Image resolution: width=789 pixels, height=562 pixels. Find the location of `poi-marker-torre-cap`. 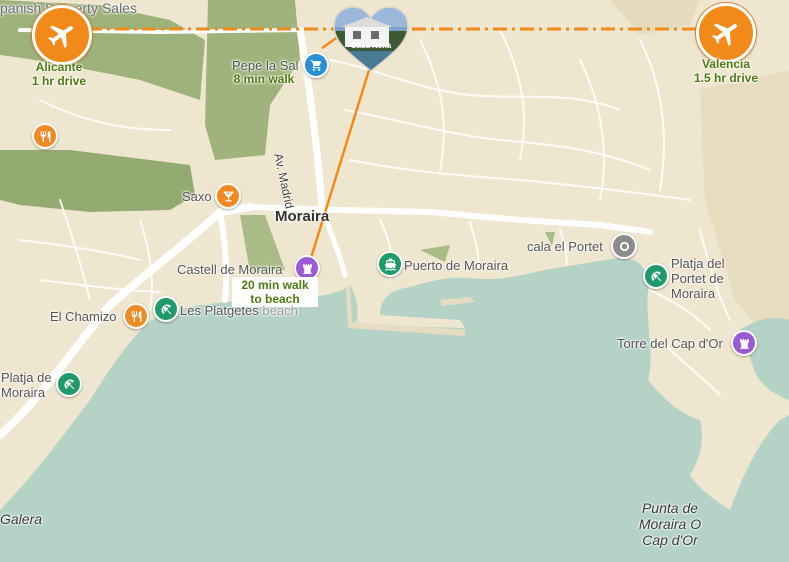

poi-marker-torre-cap is located at coordinates (744, 343).